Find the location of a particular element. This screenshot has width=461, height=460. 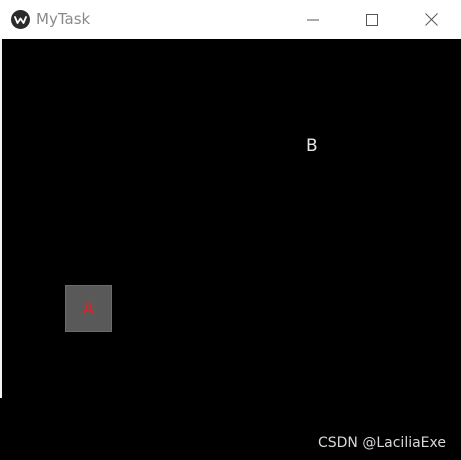

title-bar: MyTask is located at coordinates (230, 19).